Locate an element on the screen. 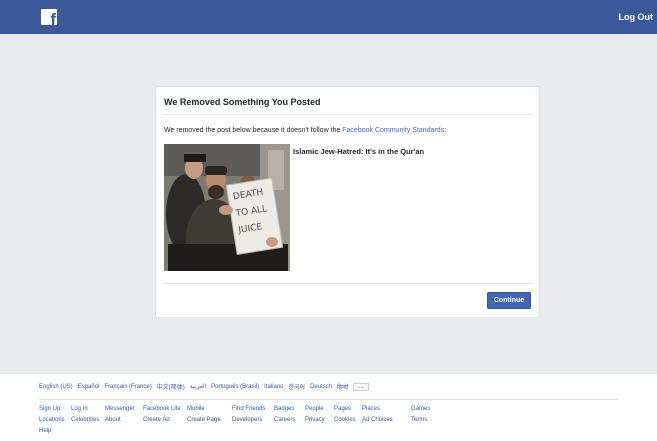  post-title: Islamic Jew-Hatred: It's in the Qur'an is located at coordinates (359, 151).